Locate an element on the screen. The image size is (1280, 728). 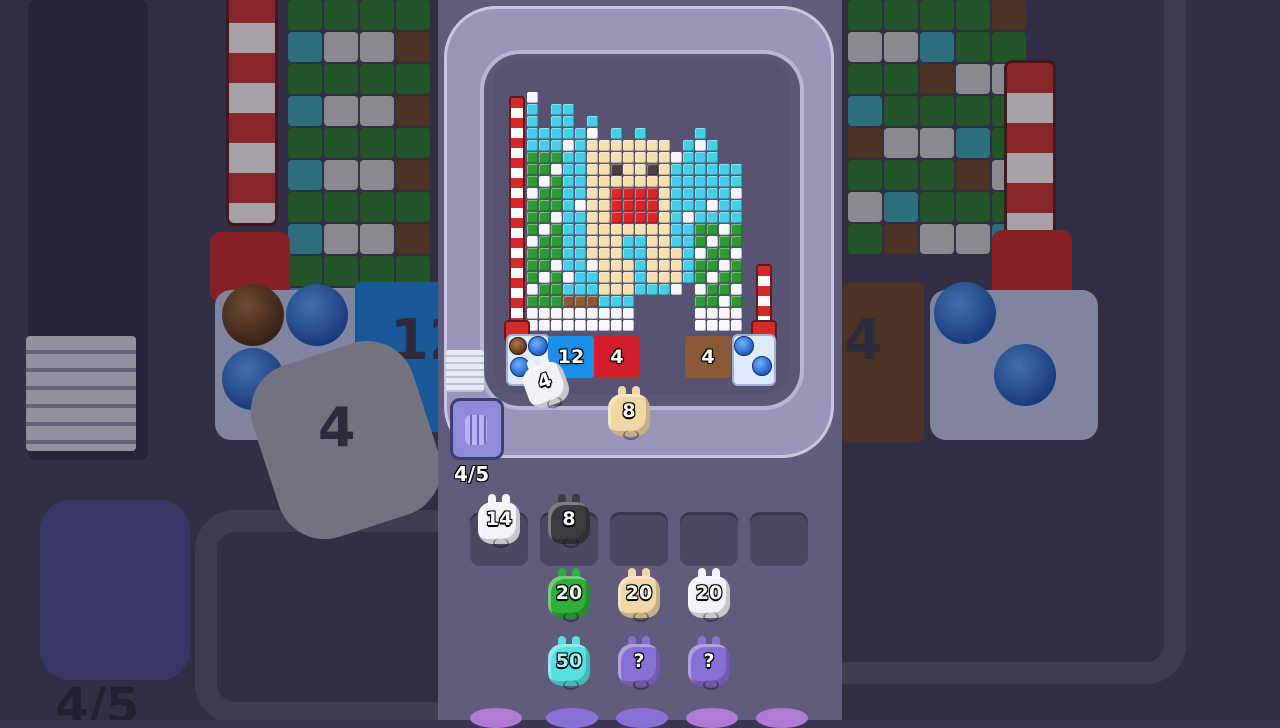
shooter-count: 20 is located at coordinates (569, 593).